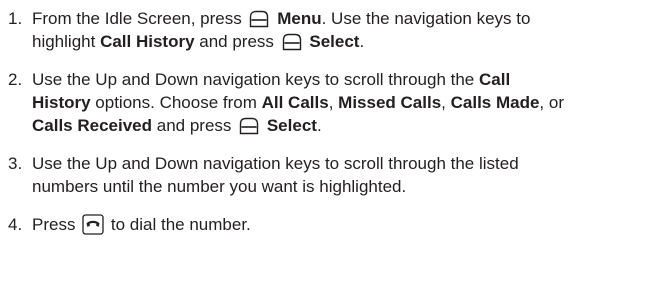 This screenshot has width=651, height=288. What do you see at coordinates (390, 102) in the screenshot?
I see `bold-term: Missed Calls` at bounding box center [390, 102].